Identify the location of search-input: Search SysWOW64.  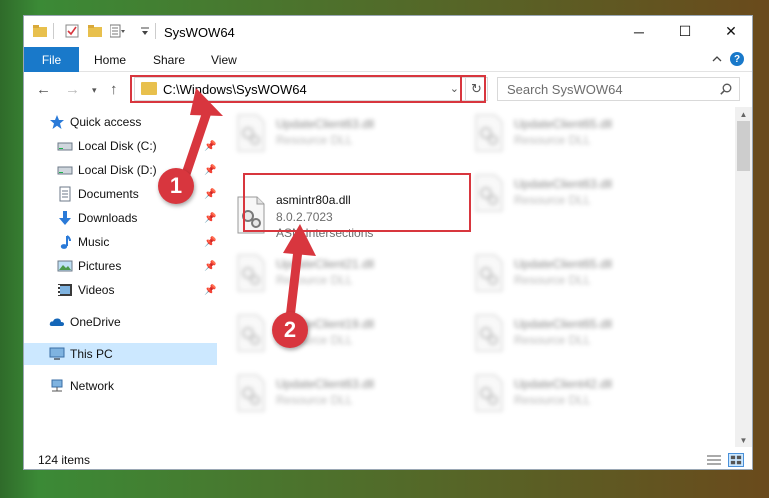
(565, 89).